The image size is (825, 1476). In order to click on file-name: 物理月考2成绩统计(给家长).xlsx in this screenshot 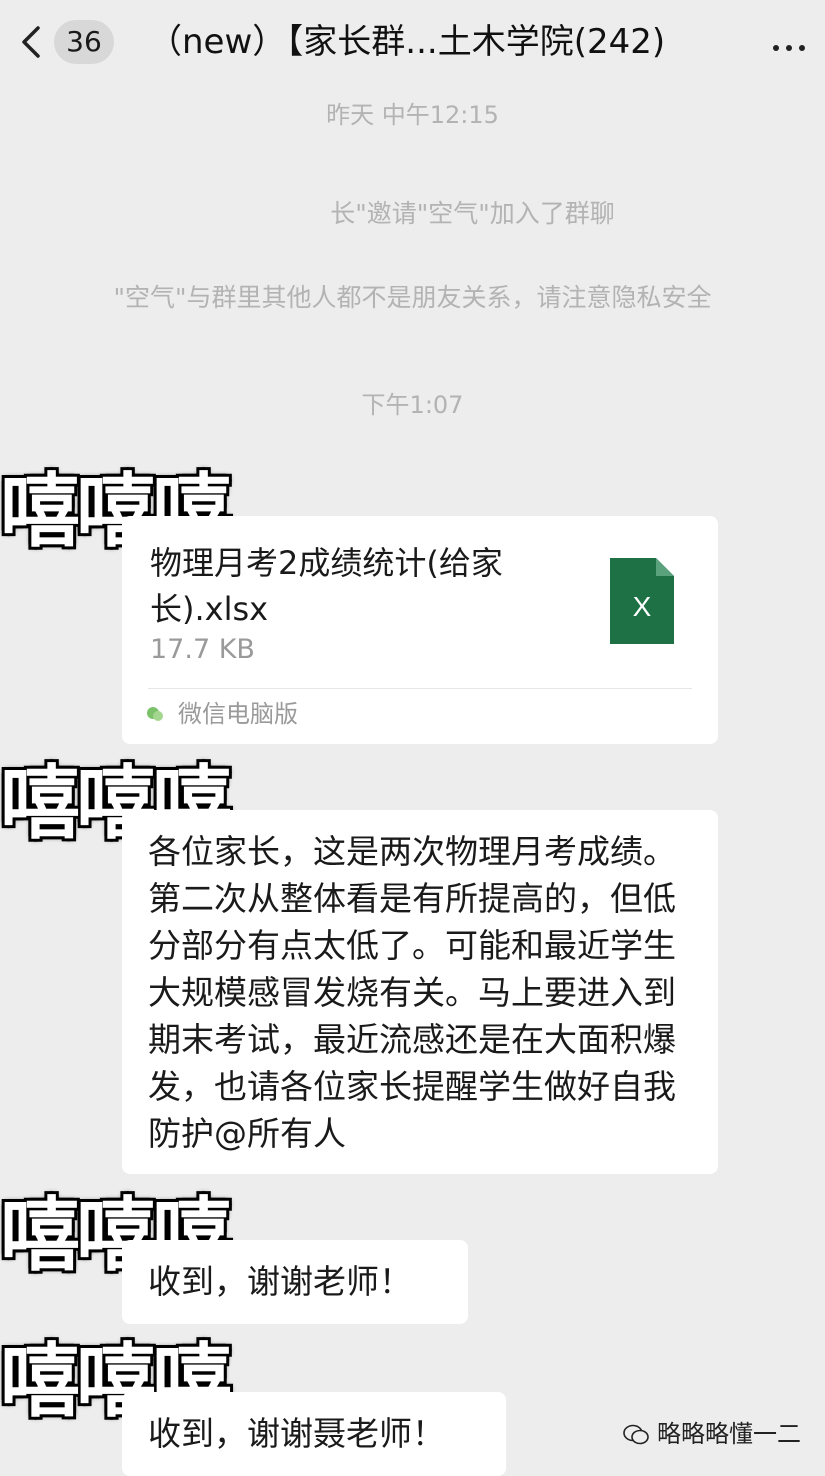, I will do `click(326, 586)`.